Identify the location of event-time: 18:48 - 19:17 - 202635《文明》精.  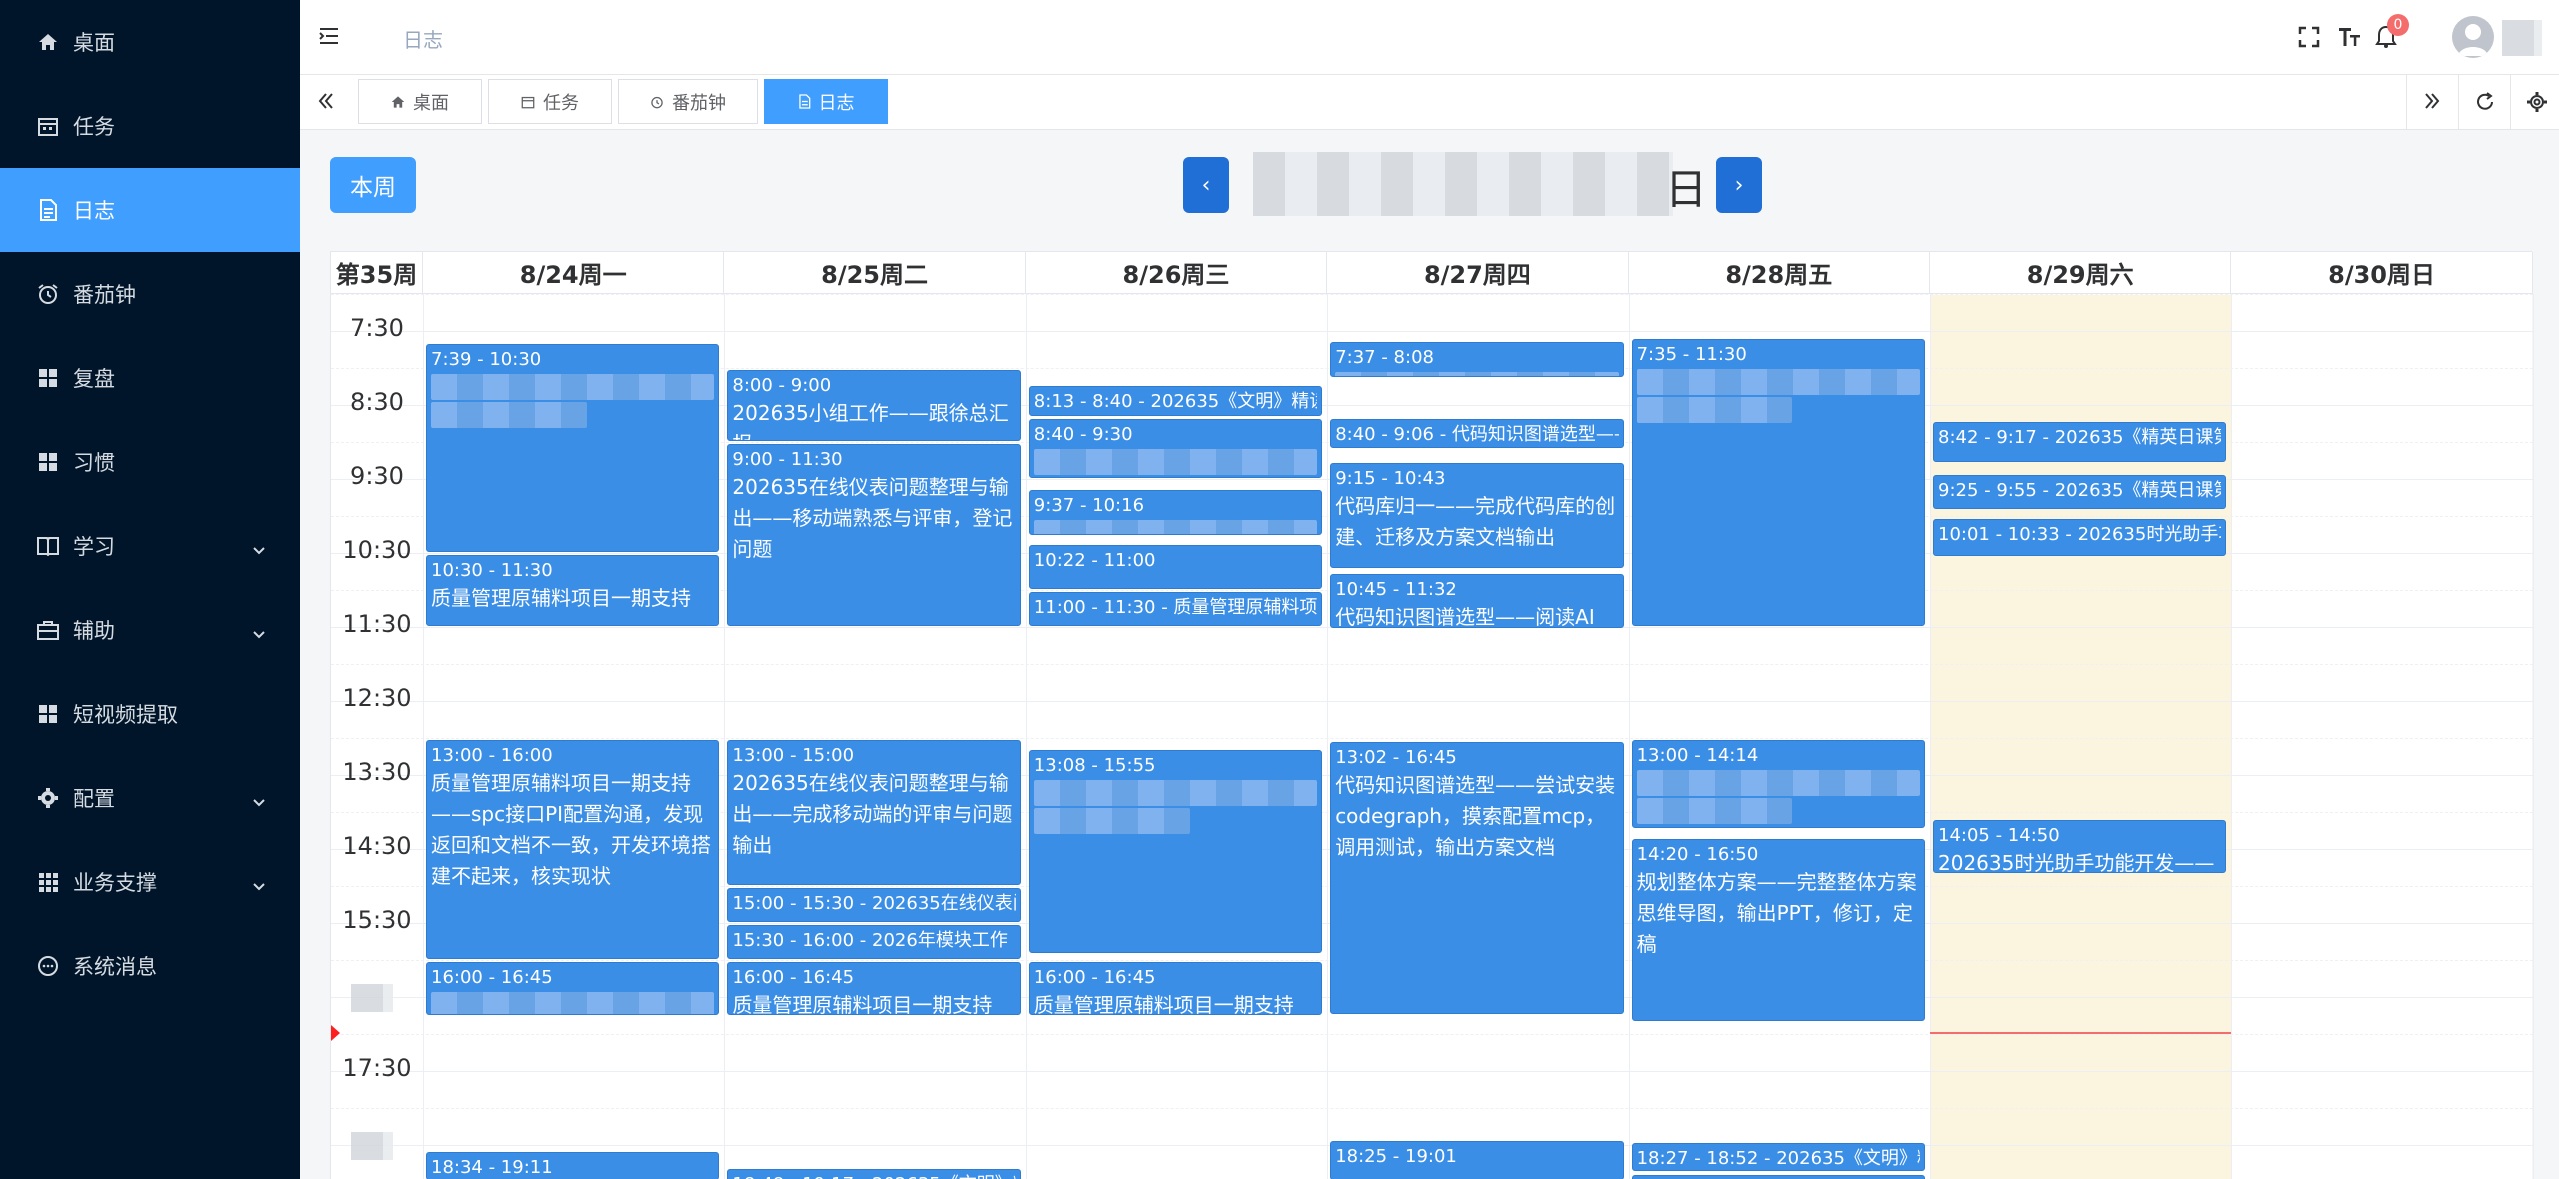
(873, 1176).